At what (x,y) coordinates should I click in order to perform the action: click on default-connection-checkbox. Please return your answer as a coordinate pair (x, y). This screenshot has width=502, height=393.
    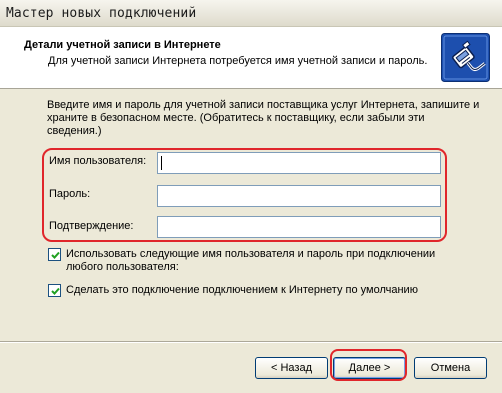
    Looking at the image, I should click on (54, 290).